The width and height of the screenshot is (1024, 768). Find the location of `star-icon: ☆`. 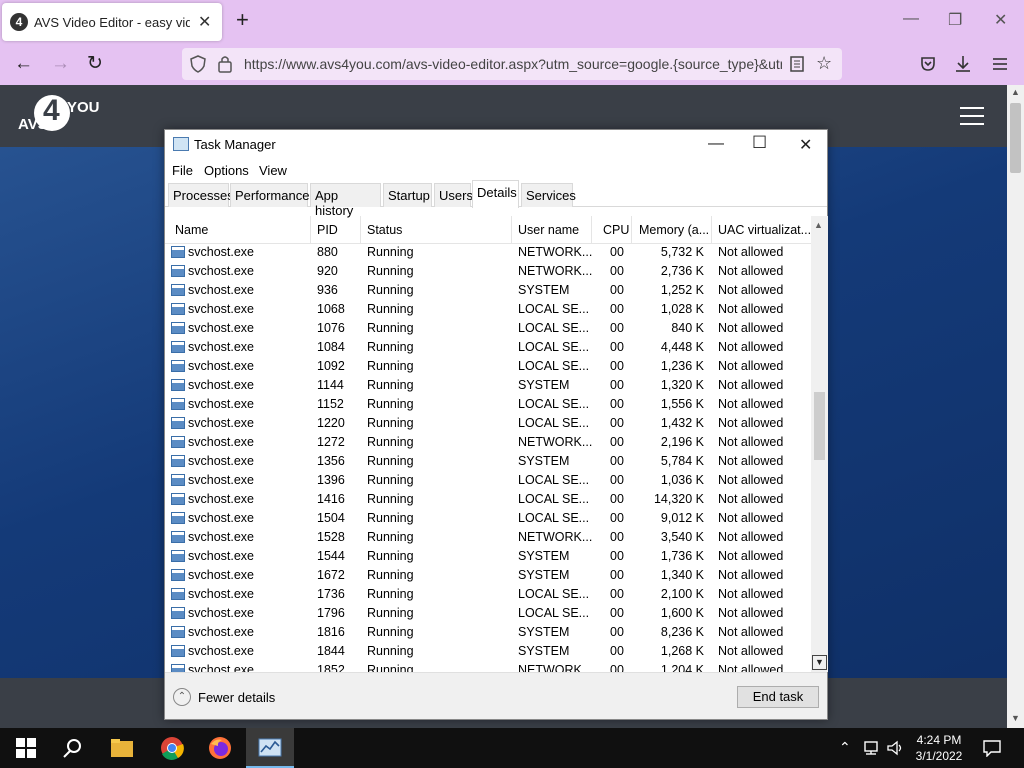

star-icon: ☆ is located at coordinates (824, 63).